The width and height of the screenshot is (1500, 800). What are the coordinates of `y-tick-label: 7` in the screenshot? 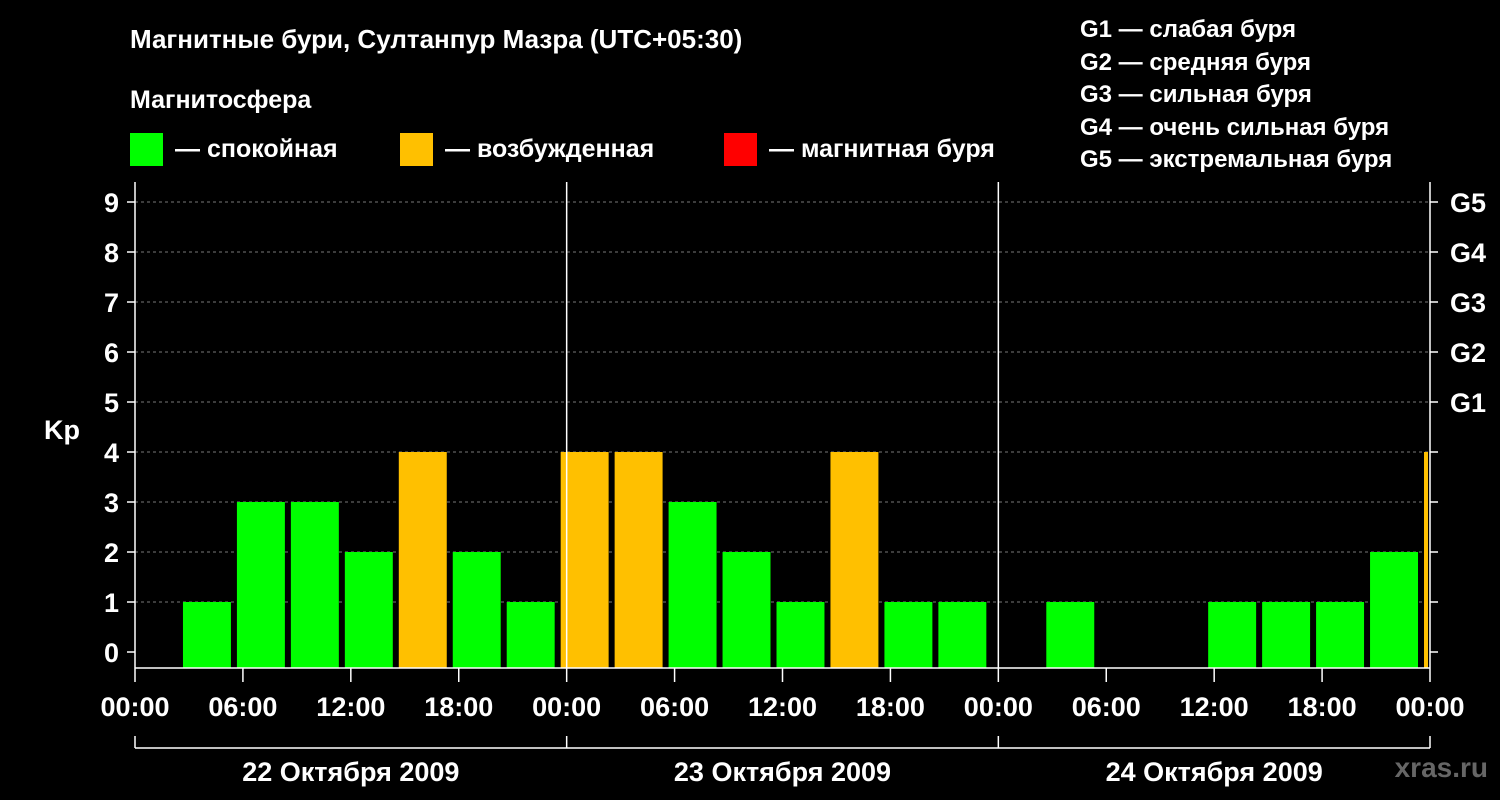 It's located at (111, 303).